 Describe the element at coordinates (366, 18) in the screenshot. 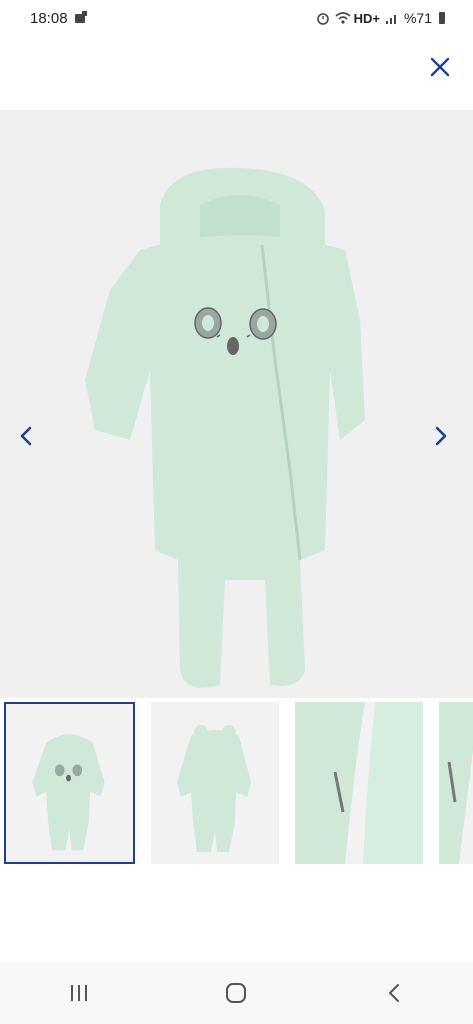

I see `network-label: HD+` at that location.